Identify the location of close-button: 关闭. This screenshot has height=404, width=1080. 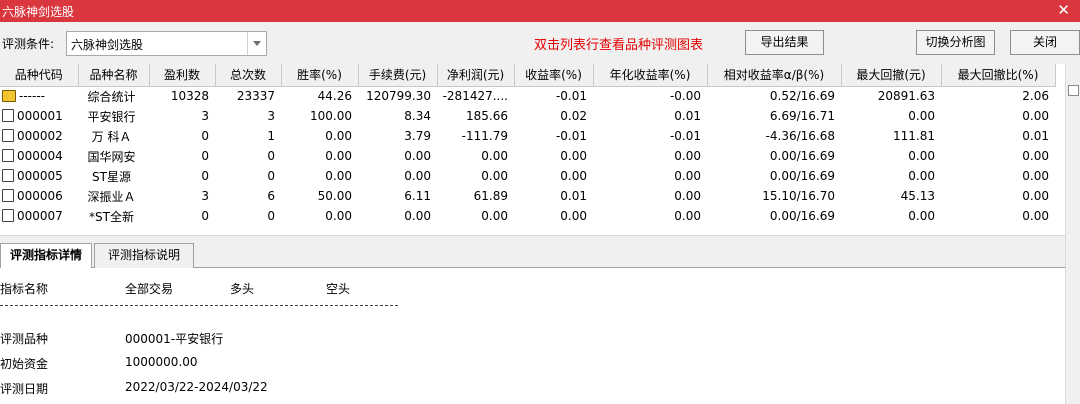
(1045, 42).